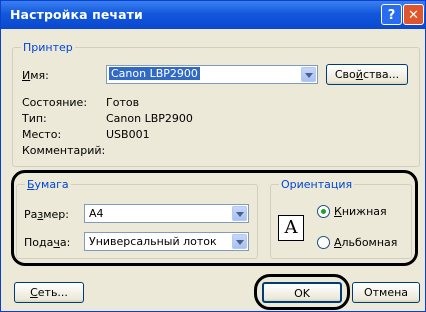  Describe the element at coordinates (413, 14) in the screenshot. I see `close-icon: ✕` at that location.